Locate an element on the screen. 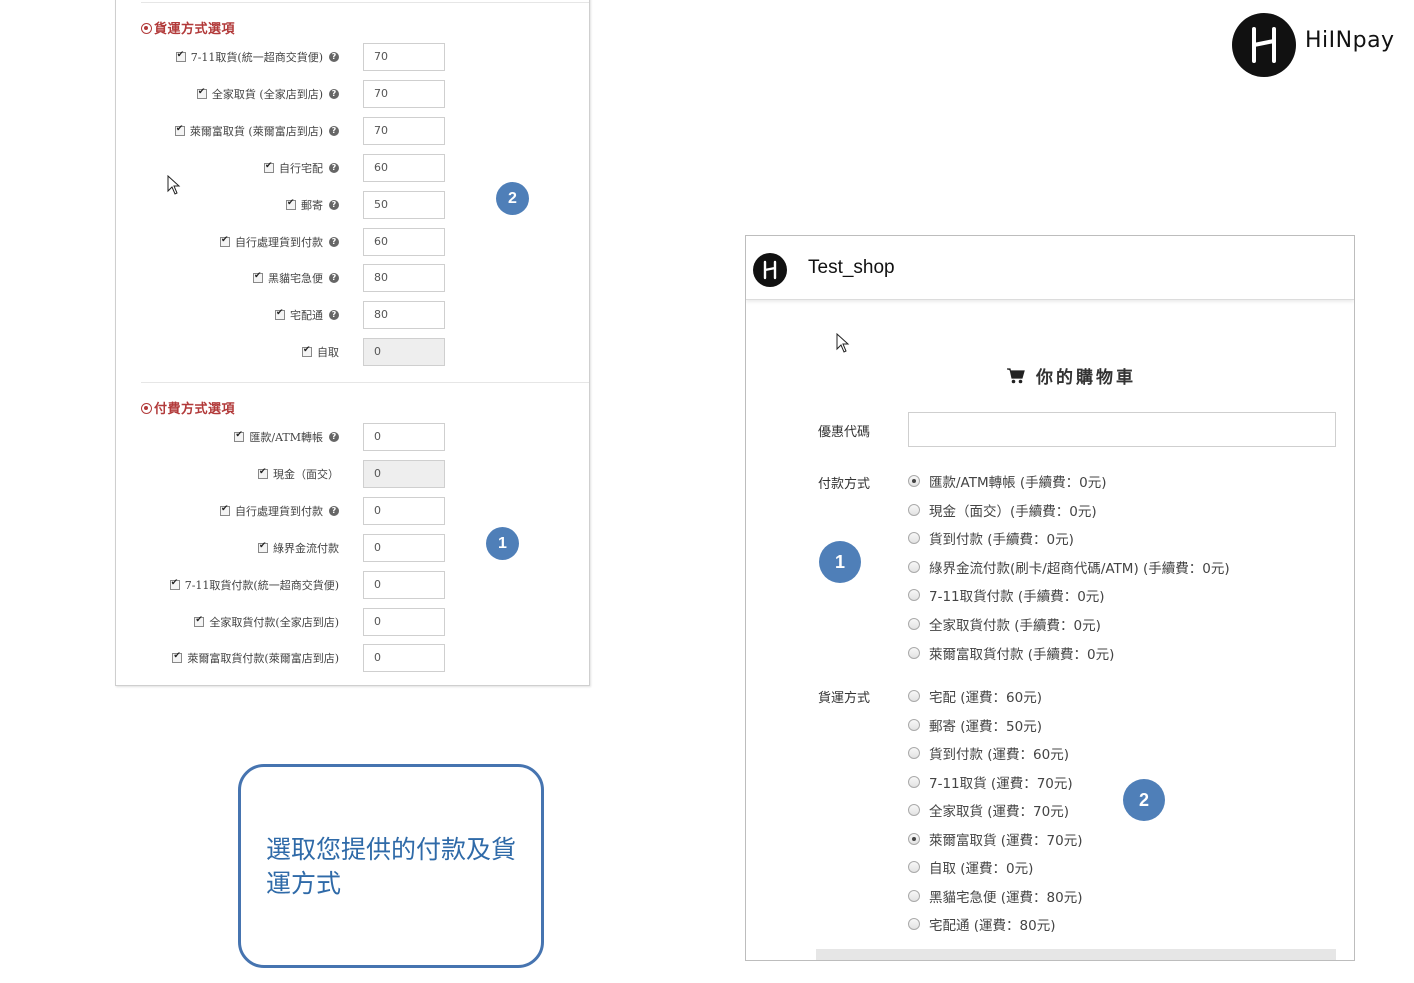 Image resolution: width=1414 pixels, height=983 pixels. option-label: 7-11取貨(統一超商交貨便)? is located at coordinates (257, 57).